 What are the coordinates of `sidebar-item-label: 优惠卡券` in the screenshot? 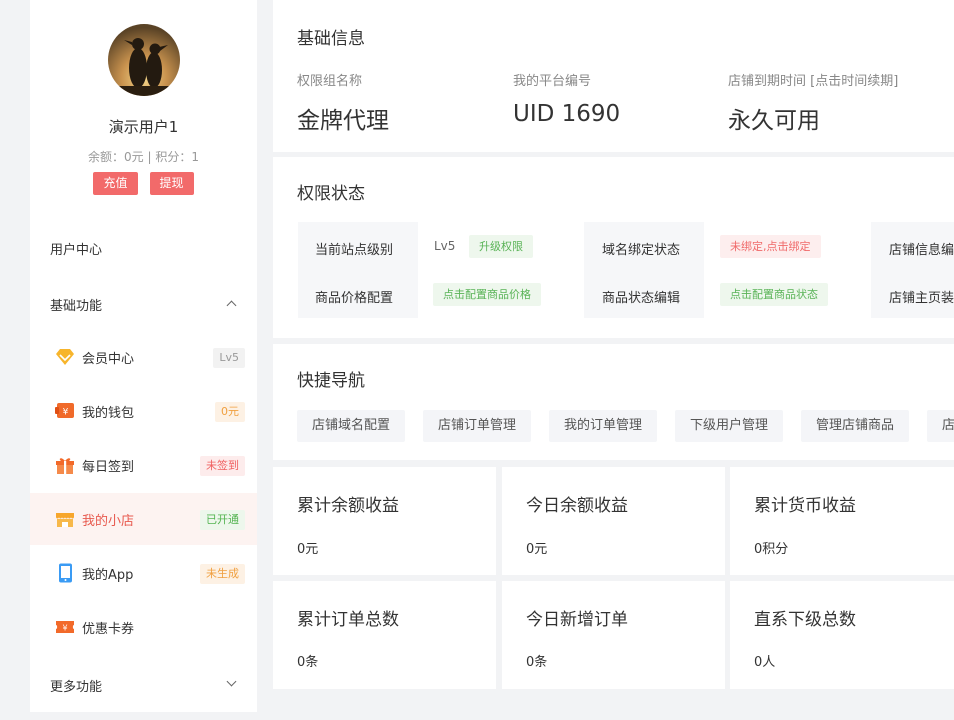 It's located at (108, 629).